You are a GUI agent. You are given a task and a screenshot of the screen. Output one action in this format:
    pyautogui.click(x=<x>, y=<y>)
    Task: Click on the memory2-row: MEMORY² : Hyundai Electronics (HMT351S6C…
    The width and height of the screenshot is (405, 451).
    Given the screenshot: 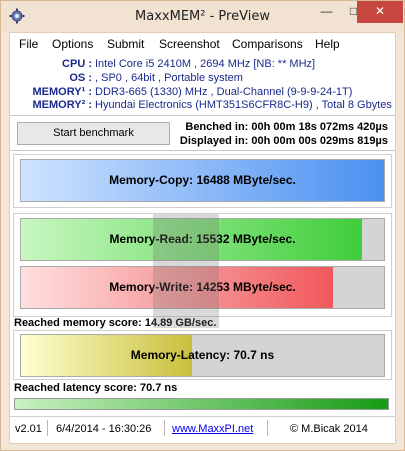 What is the action you would take?
    pyautogui.click(x=202, y=105)
    